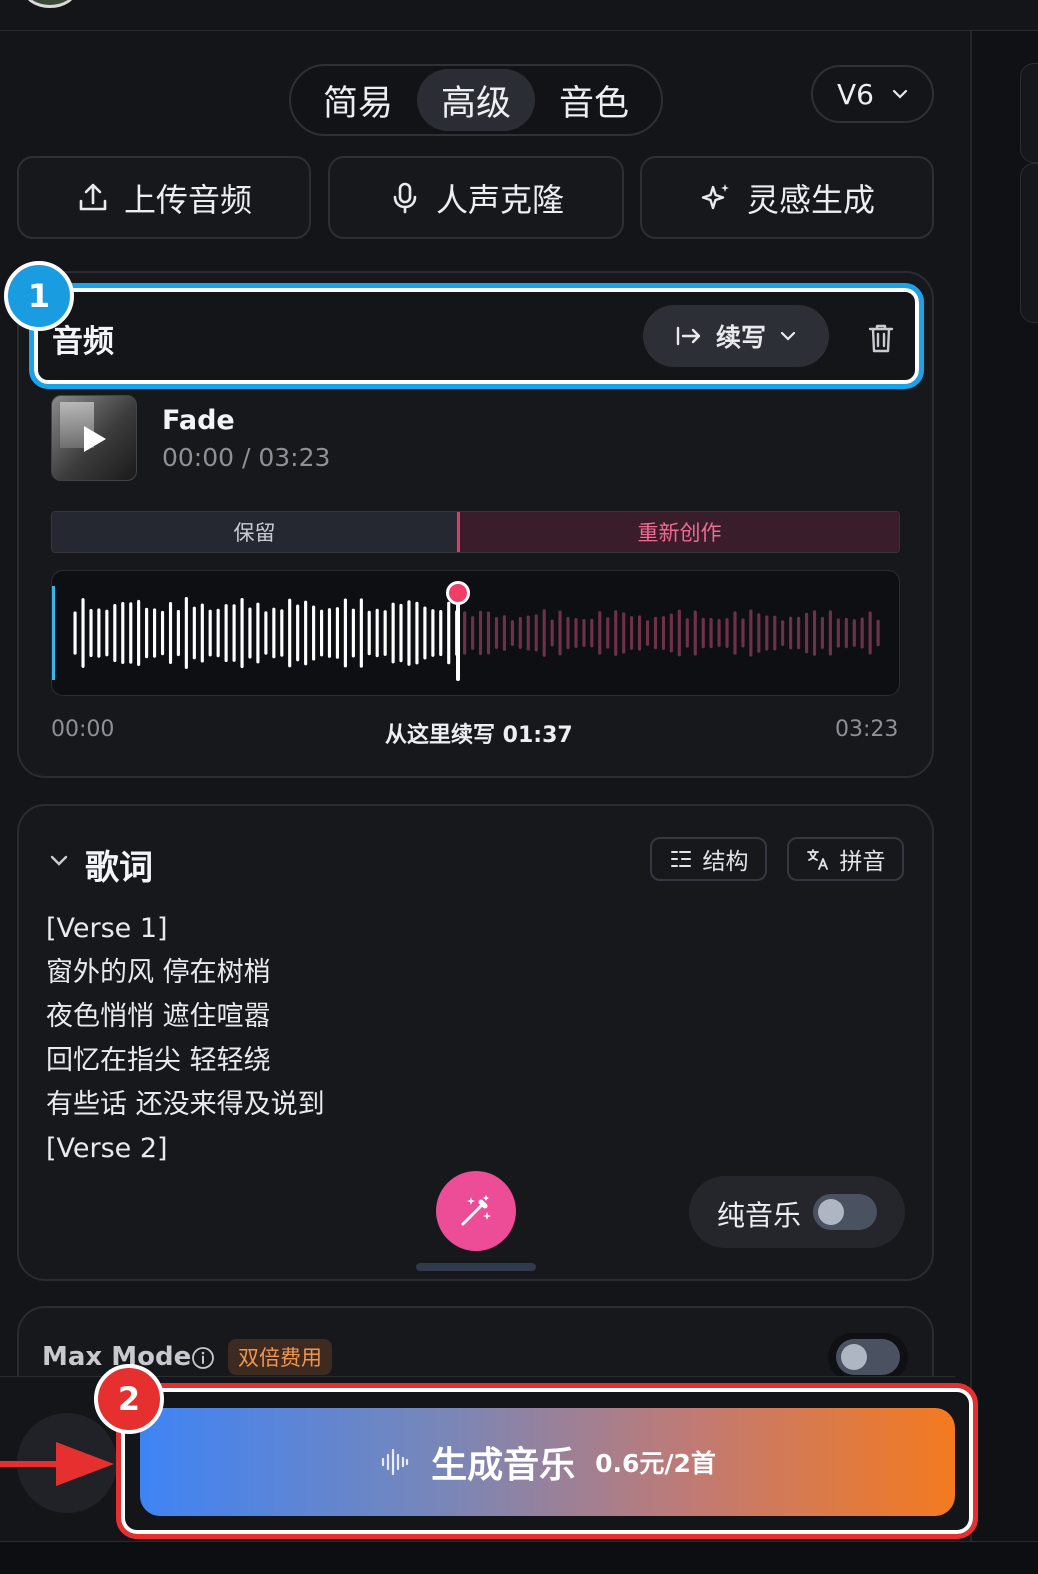 Image resolution: width=1038 pixels, height=1574 pixels. I want to click on generate-price: 0.6元/2首, so click(655, 1463).